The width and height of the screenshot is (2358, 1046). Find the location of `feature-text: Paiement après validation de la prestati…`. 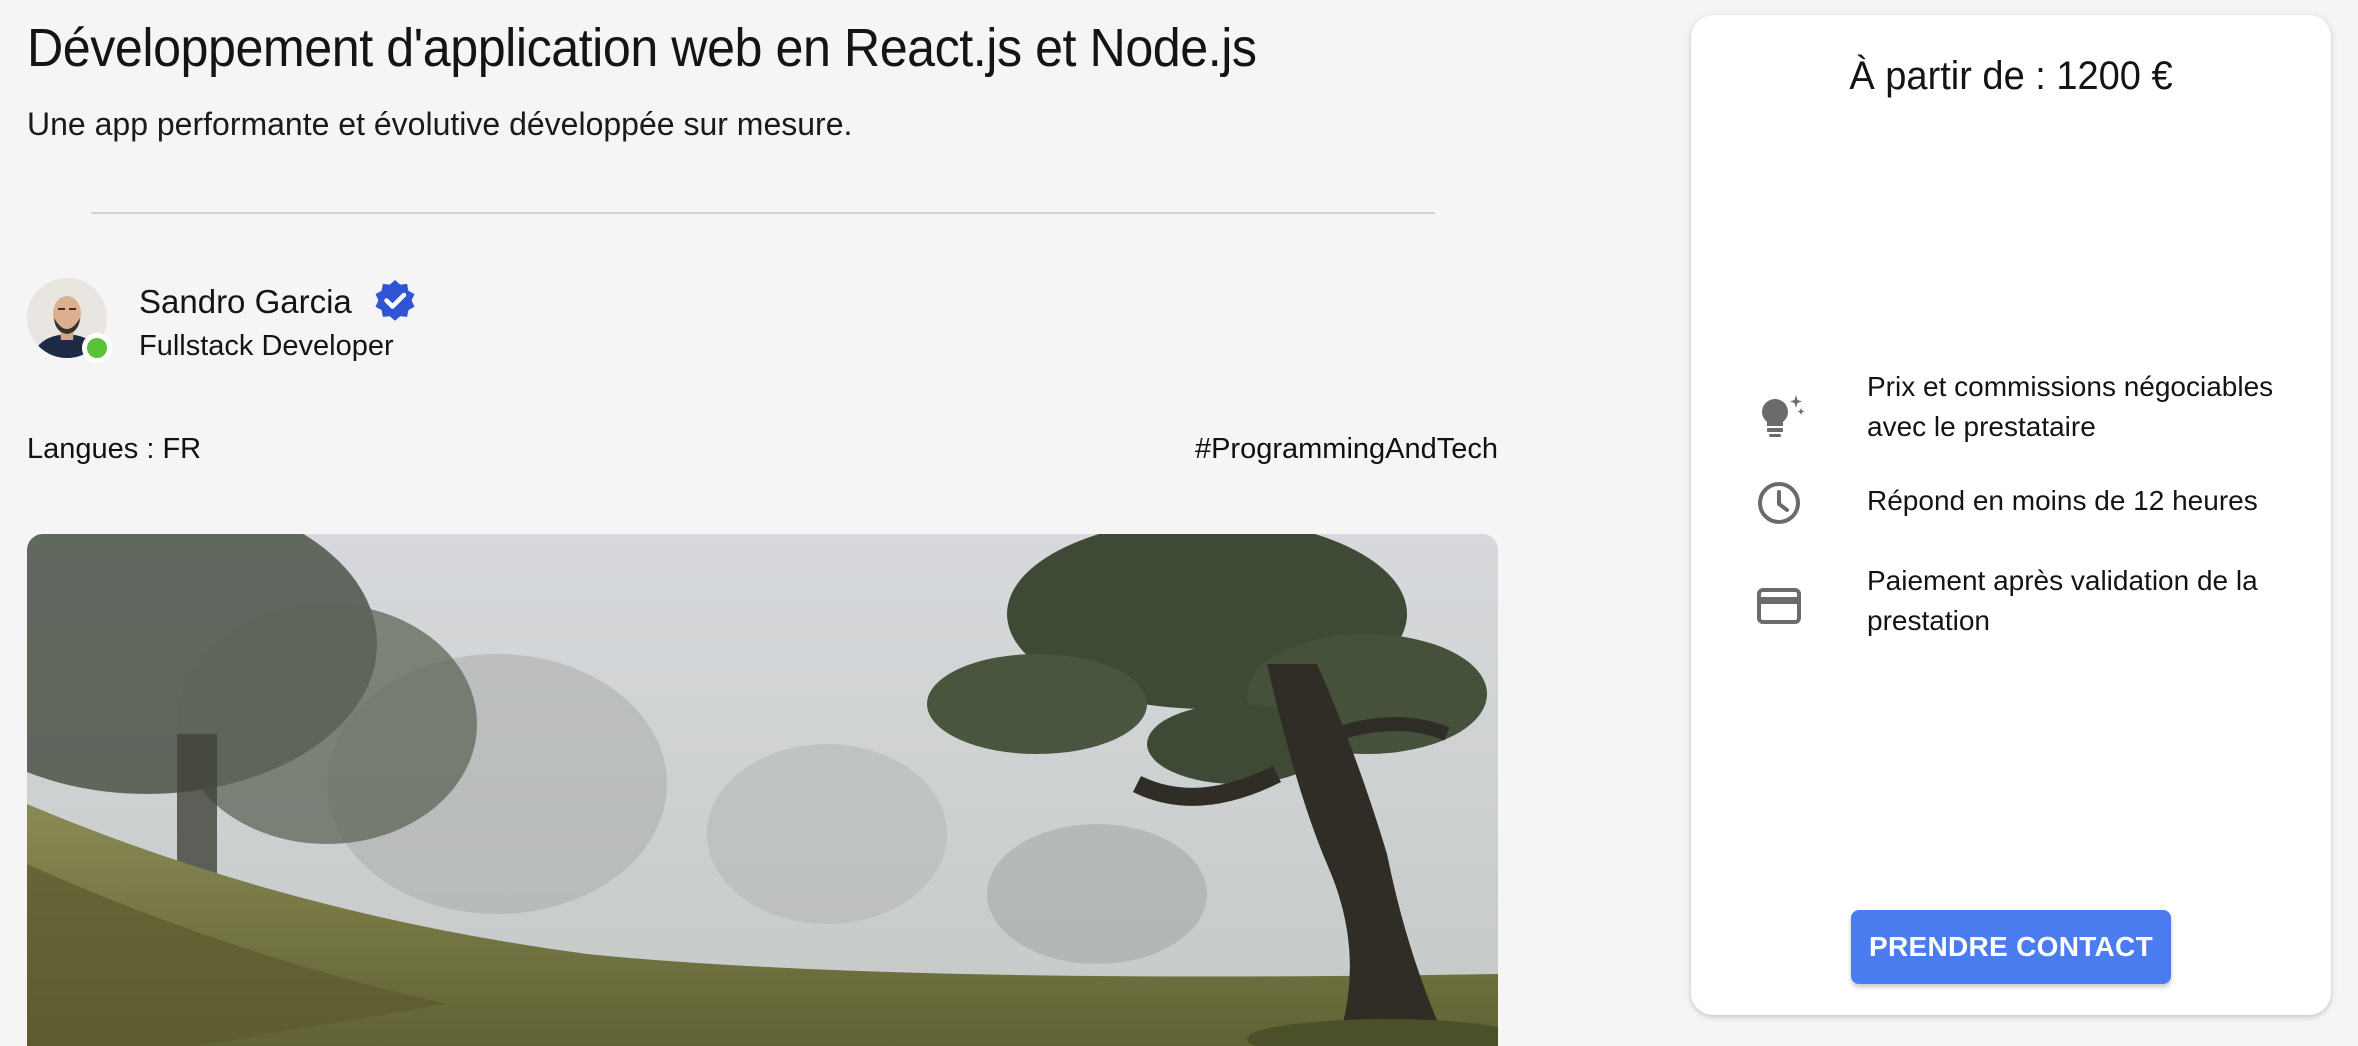

feature-text: Paiement après validation de la prestati… is located at coordinates (2062, 600).